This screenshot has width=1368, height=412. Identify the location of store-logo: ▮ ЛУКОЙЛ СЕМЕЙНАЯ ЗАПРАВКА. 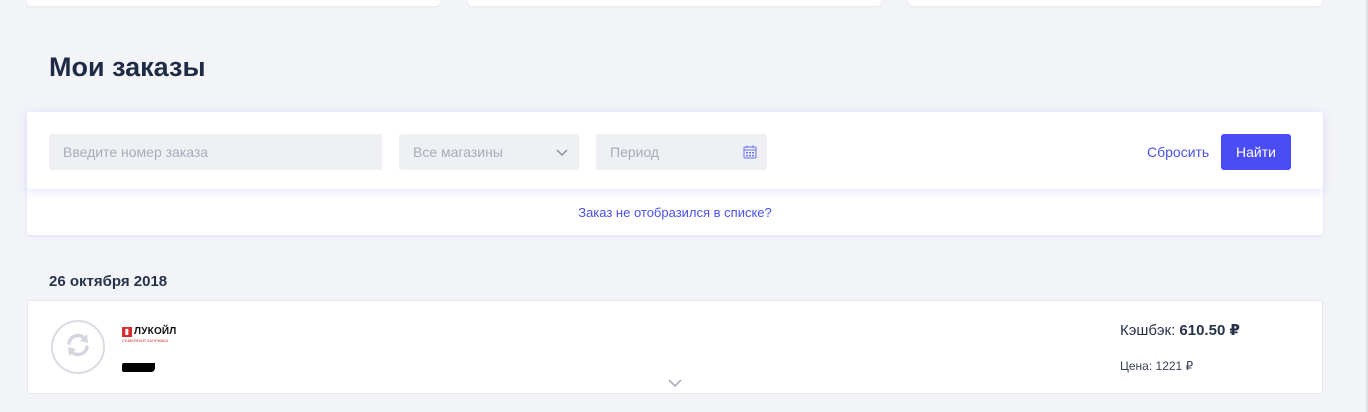
(149, 334).